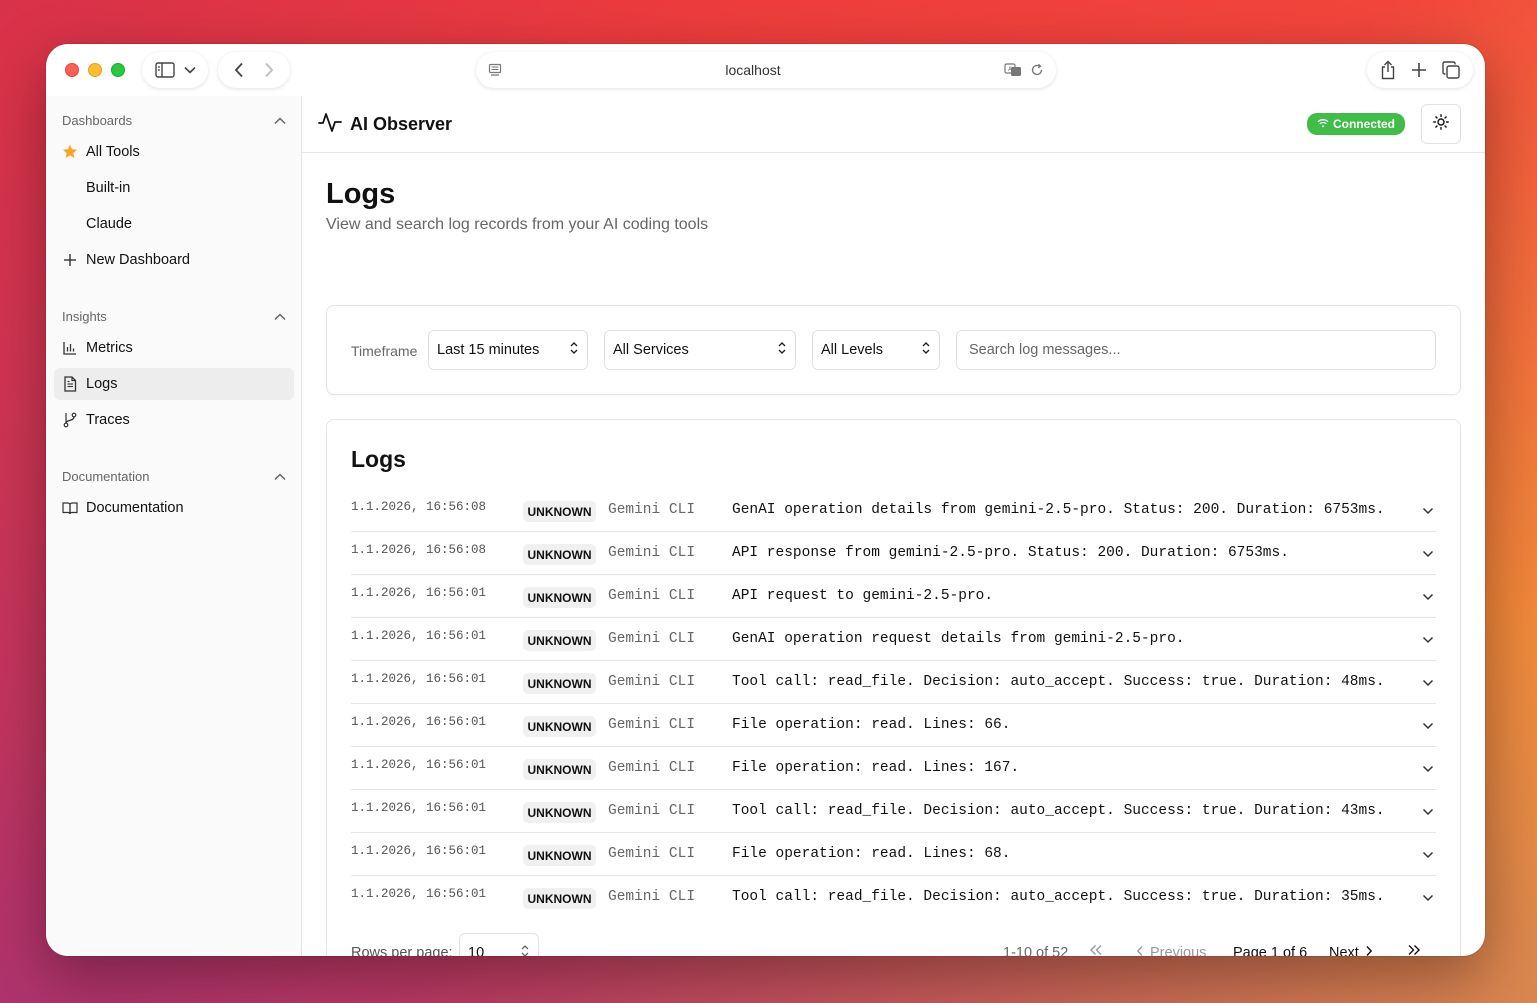 The width and height of the screenshot is (1537, 1003). What do you see at coordinates (118, 70) in the screenshot?
I see `zoom-window-button` at bounding box center [118, 70].